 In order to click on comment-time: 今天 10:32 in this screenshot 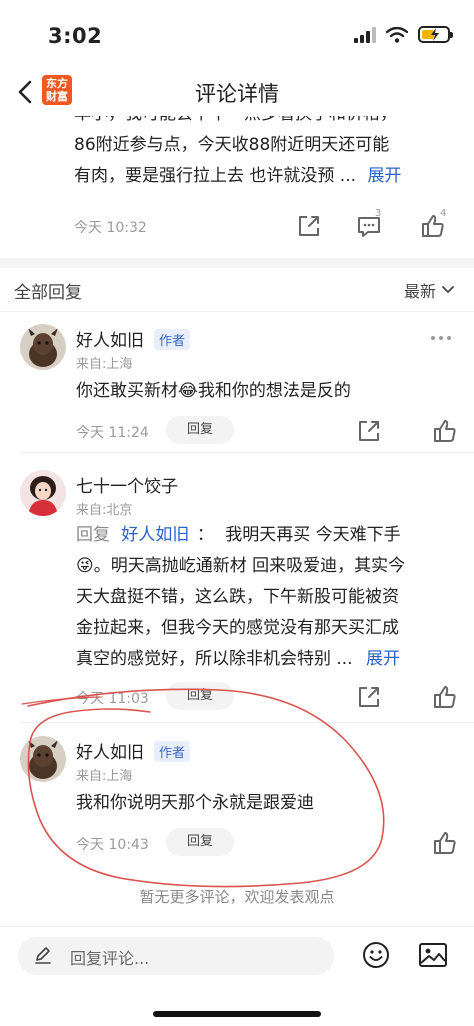, I will do `click(110, 228)`.